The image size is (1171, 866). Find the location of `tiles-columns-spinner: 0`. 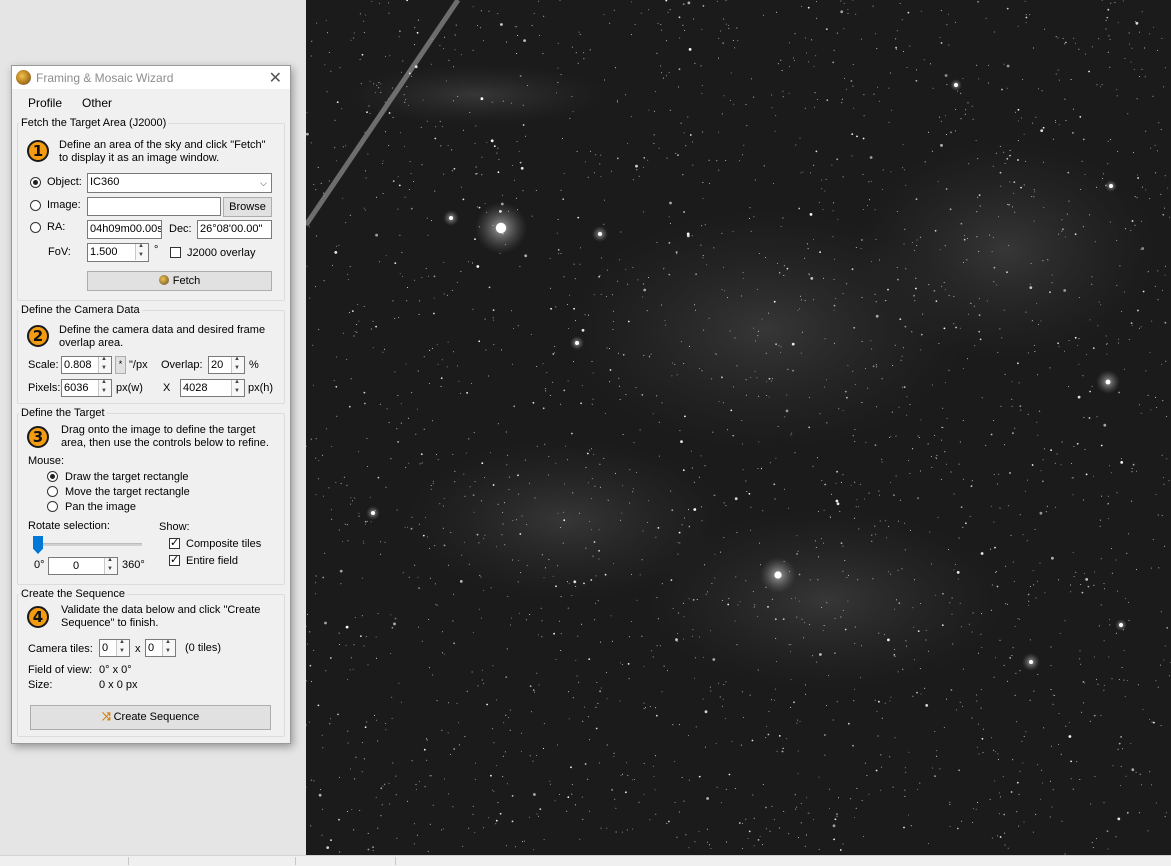

tiles-columns-spinner: 0 is located at coordinates (114, 648).